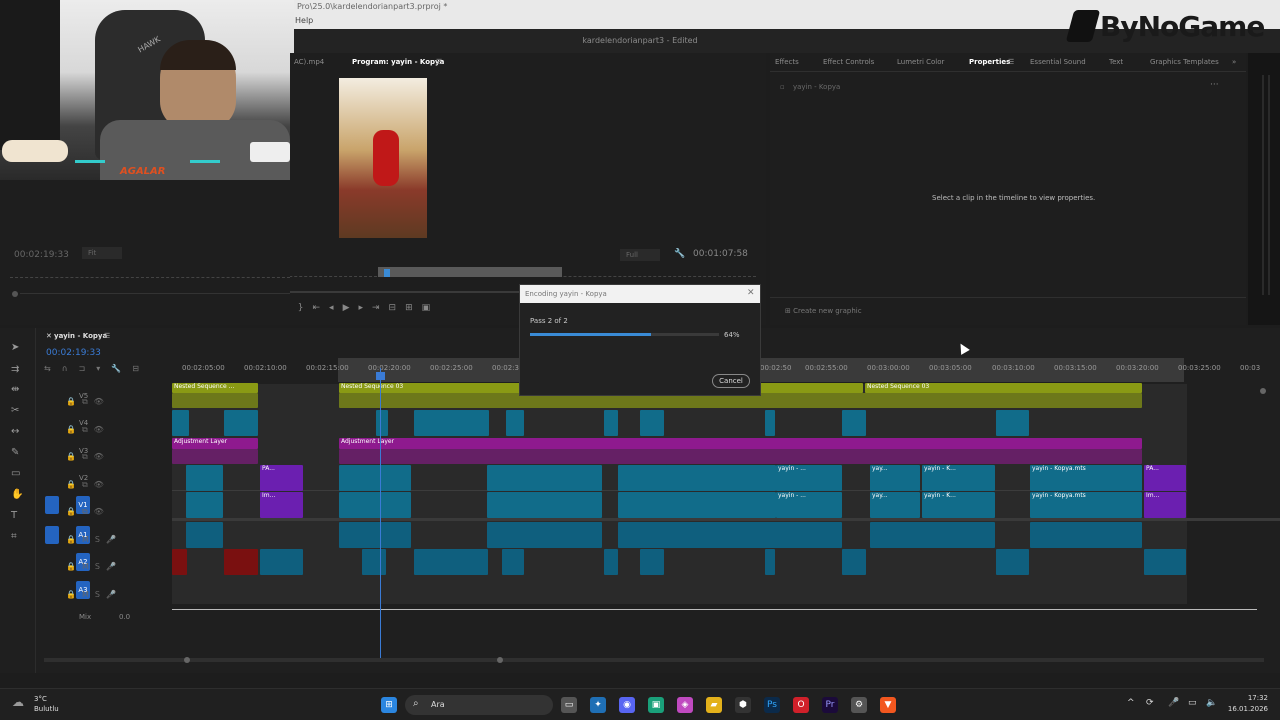  What do you see at coordinates (679, 254) in the screenshot?
I see `wrench-icon: 🔧` at bounding box center [679, 254].